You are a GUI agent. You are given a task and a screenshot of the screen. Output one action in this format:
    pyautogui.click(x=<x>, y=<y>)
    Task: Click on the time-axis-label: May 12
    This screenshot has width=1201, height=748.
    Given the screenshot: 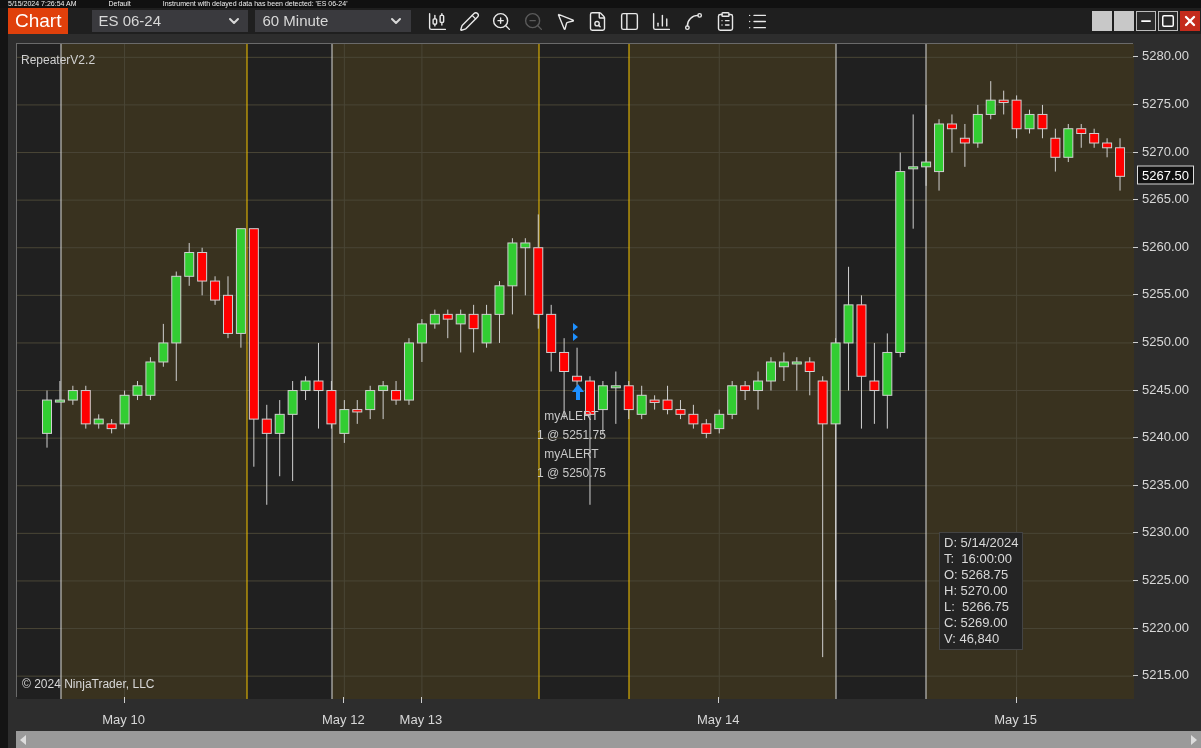 What is the action you would take?
    pyautogui.click(x=343, y=720)
    